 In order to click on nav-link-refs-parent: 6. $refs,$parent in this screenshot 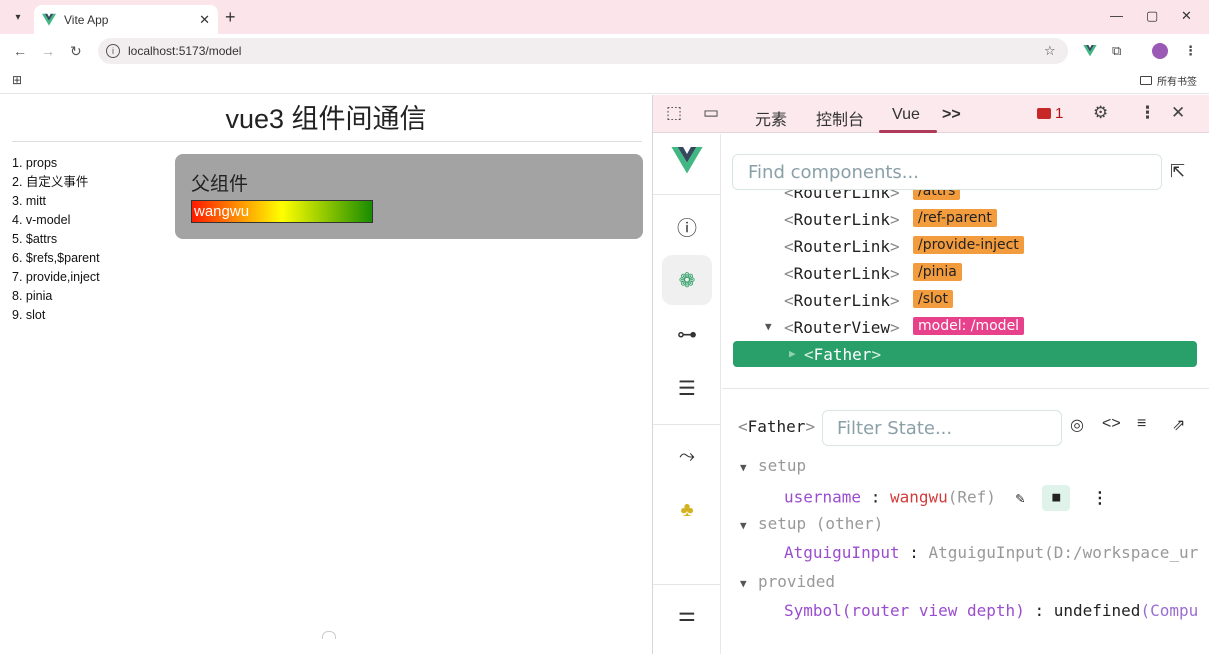, I will do `click(56, 258)`.